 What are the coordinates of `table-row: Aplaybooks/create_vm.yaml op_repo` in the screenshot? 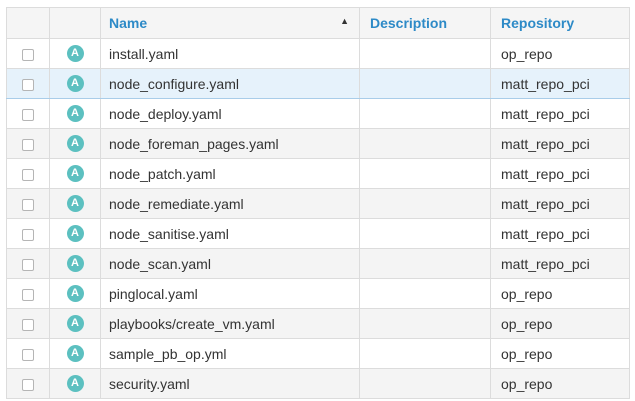 It's located at (318, 323).